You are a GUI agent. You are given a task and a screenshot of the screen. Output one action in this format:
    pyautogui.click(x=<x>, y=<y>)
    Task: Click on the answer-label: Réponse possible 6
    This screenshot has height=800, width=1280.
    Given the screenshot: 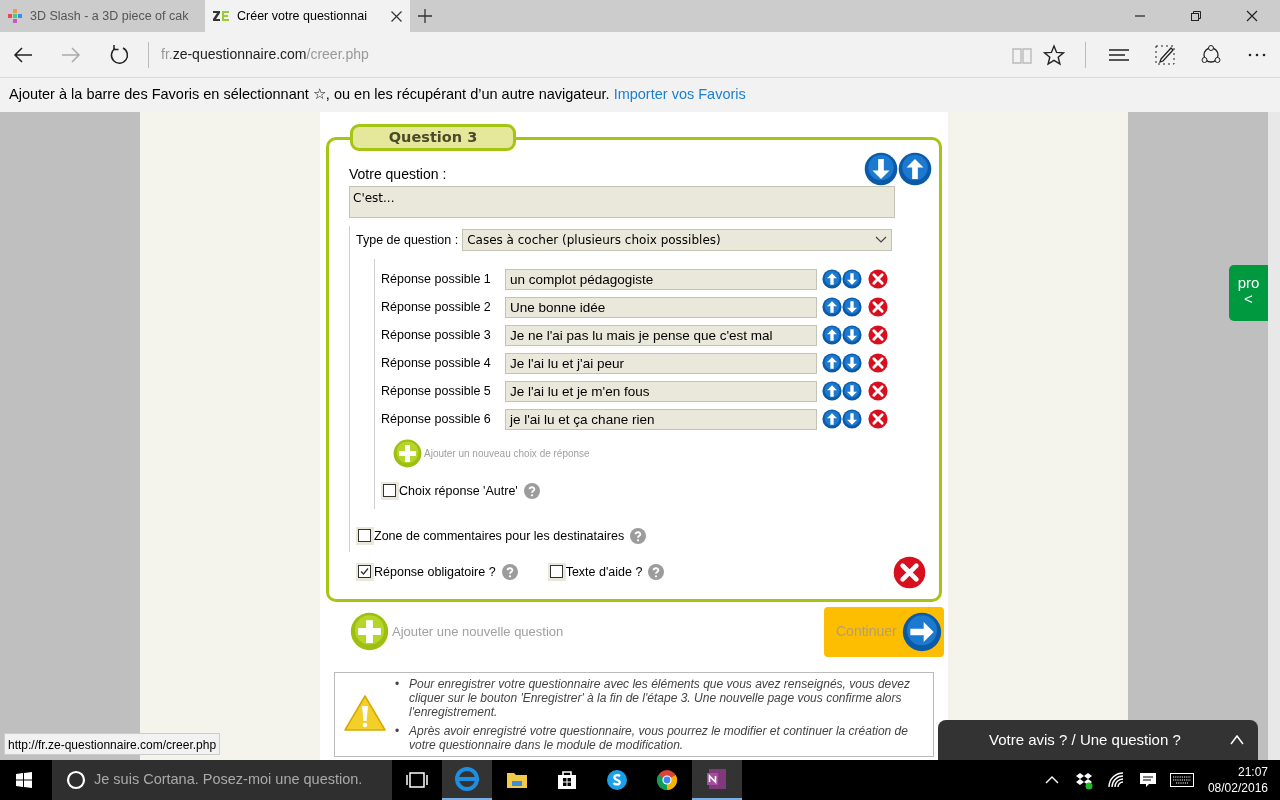 What is the action you would take?
    pyautogui.click(x=436, y=419)
    